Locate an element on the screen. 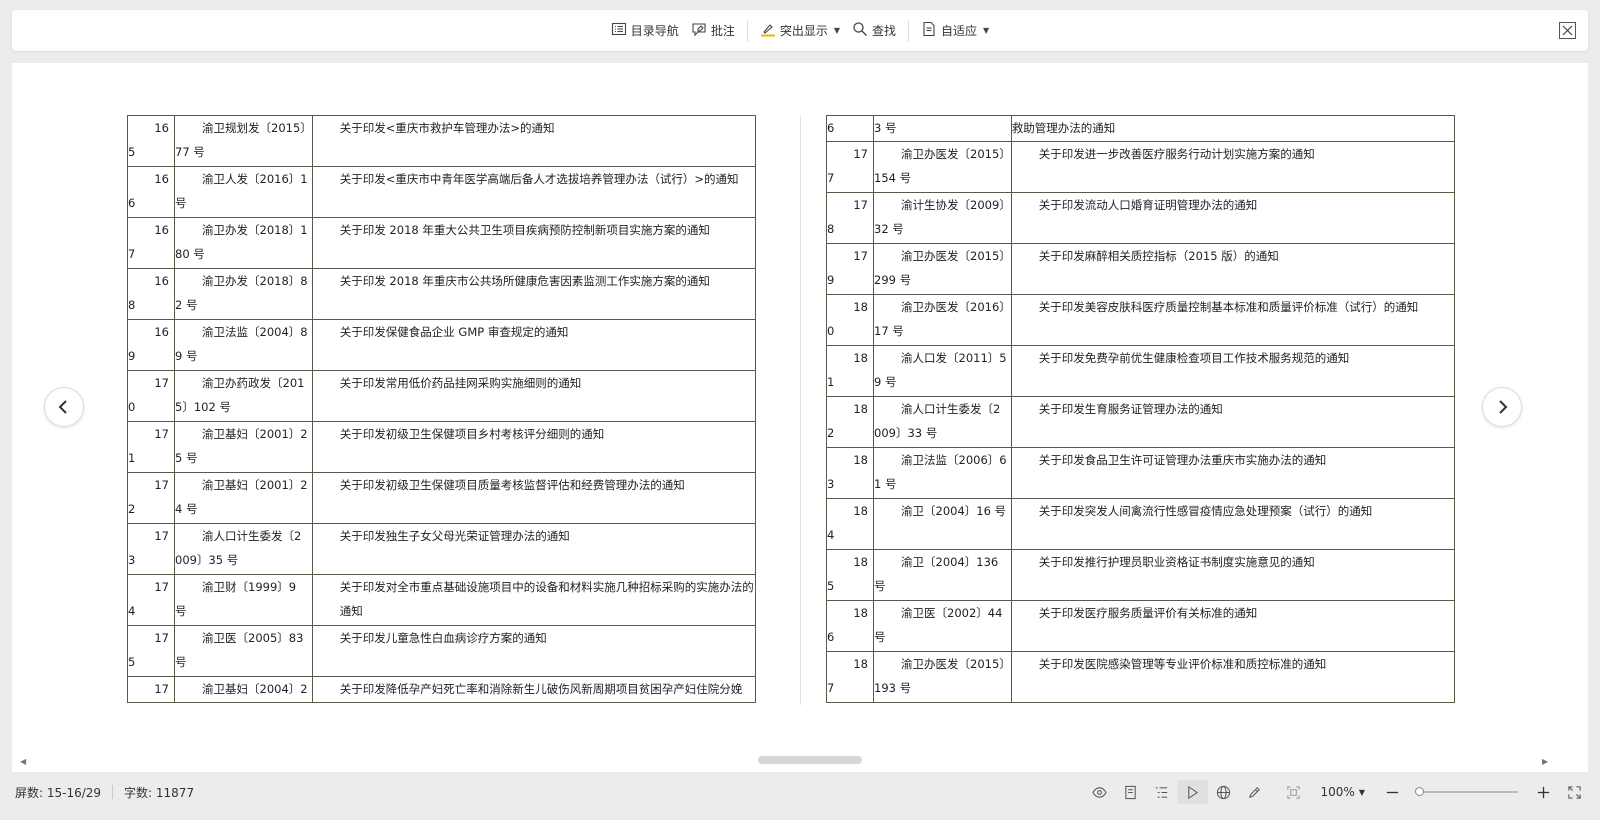 This screenshot has width=1600, height=820. close-icon is located at coordinates (1567, 30).